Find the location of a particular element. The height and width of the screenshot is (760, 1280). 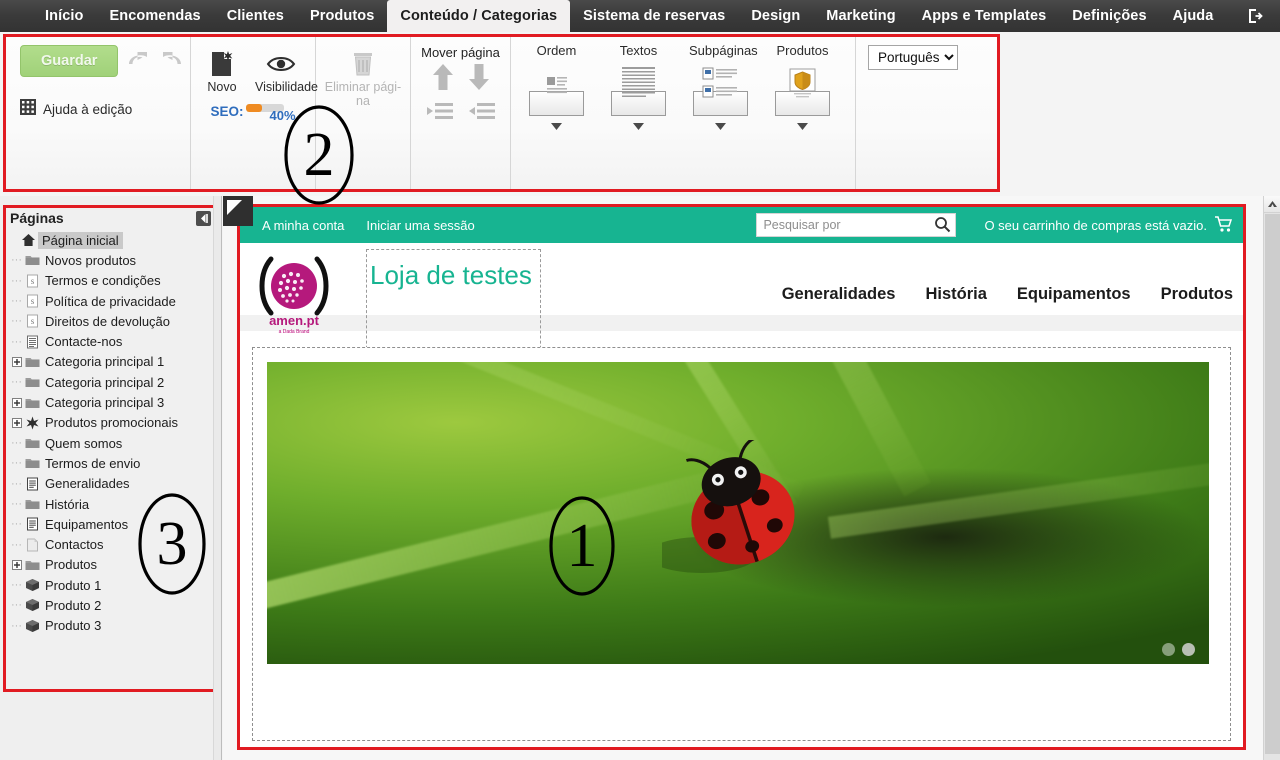

seo-label: SEO: is located at coordinates (227, 112).